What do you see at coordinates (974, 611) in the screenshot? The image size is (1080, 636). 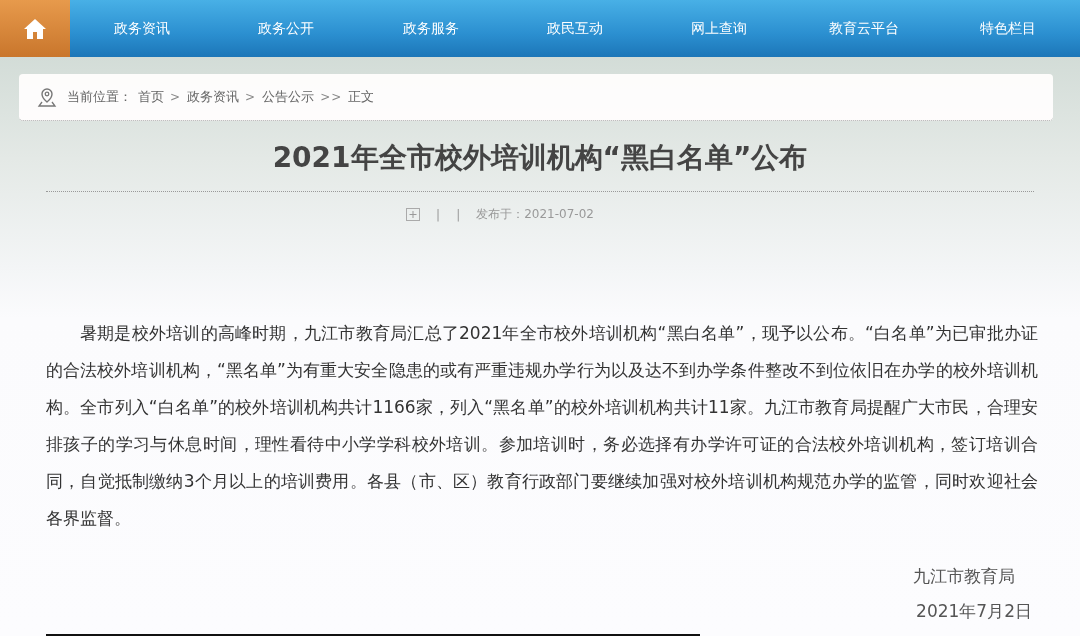 I see `date-text: 2021年7月2日` at bounding box center [974, 611].